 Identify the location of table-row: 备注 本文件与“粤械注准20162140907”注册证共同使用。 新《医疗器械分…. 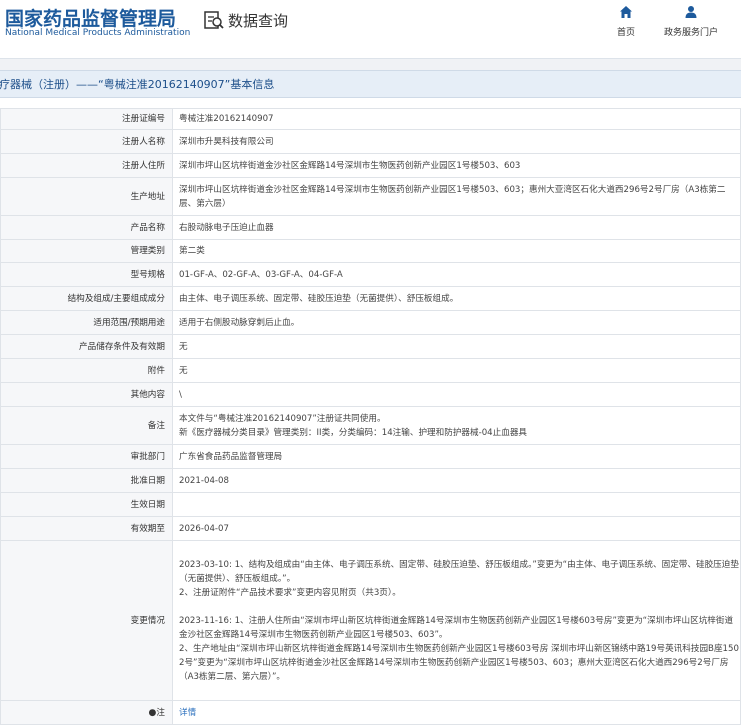
(370, 425).